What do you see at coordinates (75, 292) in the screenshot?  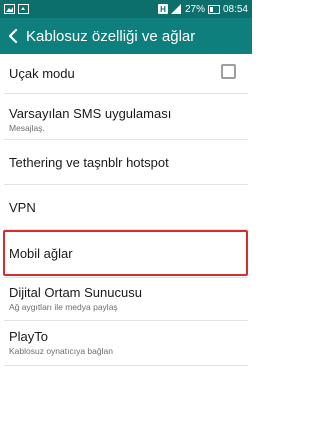 I see `dlna-label: Dijital Ortam Sunucusu` at bounding box center [75, 292].